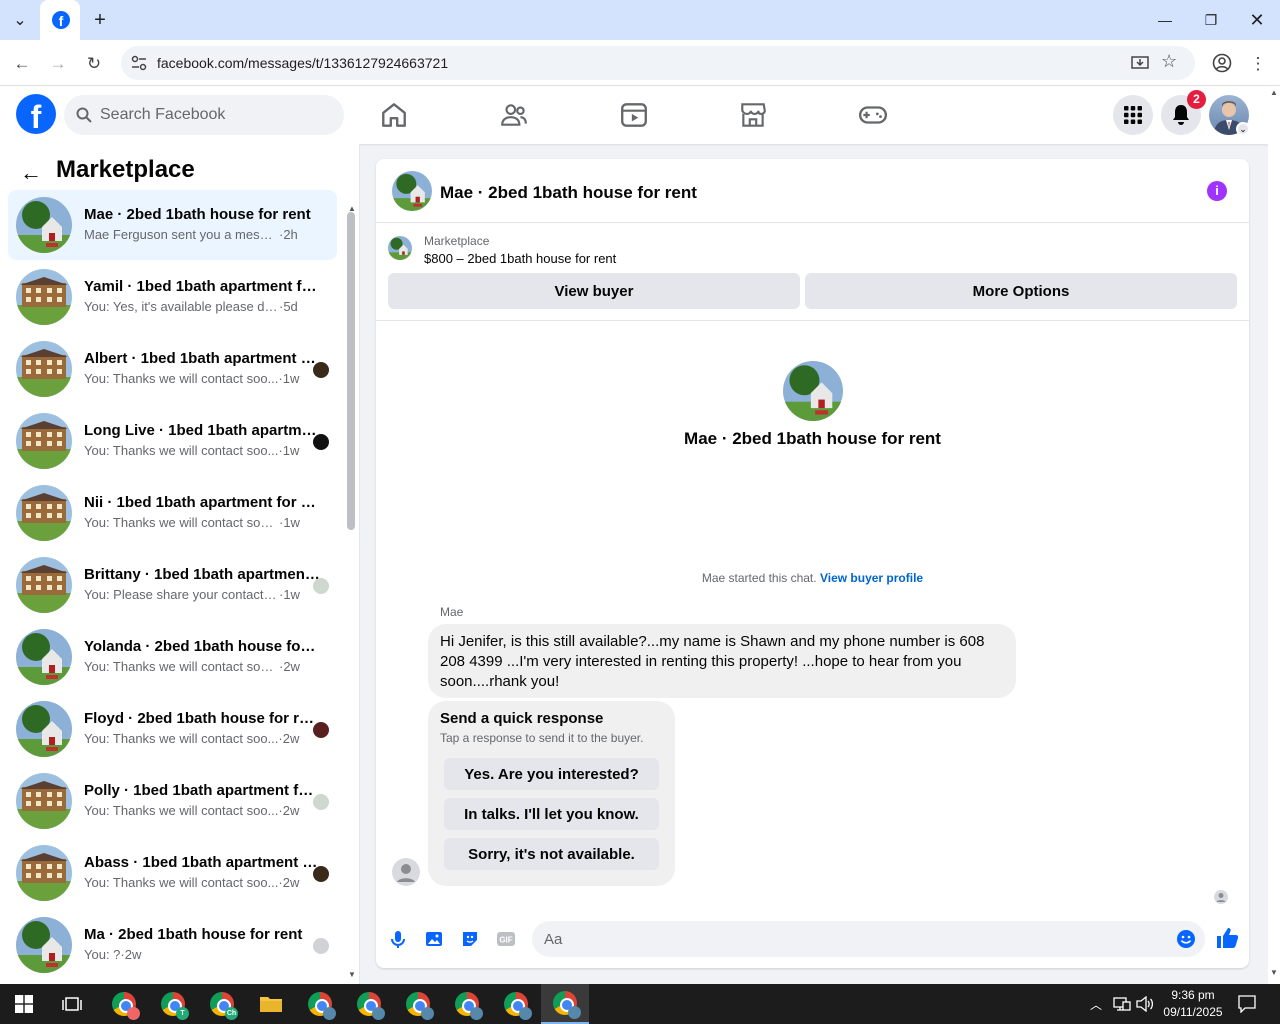  I want to click on taskbar-file-explorer, so click(271, 1004).